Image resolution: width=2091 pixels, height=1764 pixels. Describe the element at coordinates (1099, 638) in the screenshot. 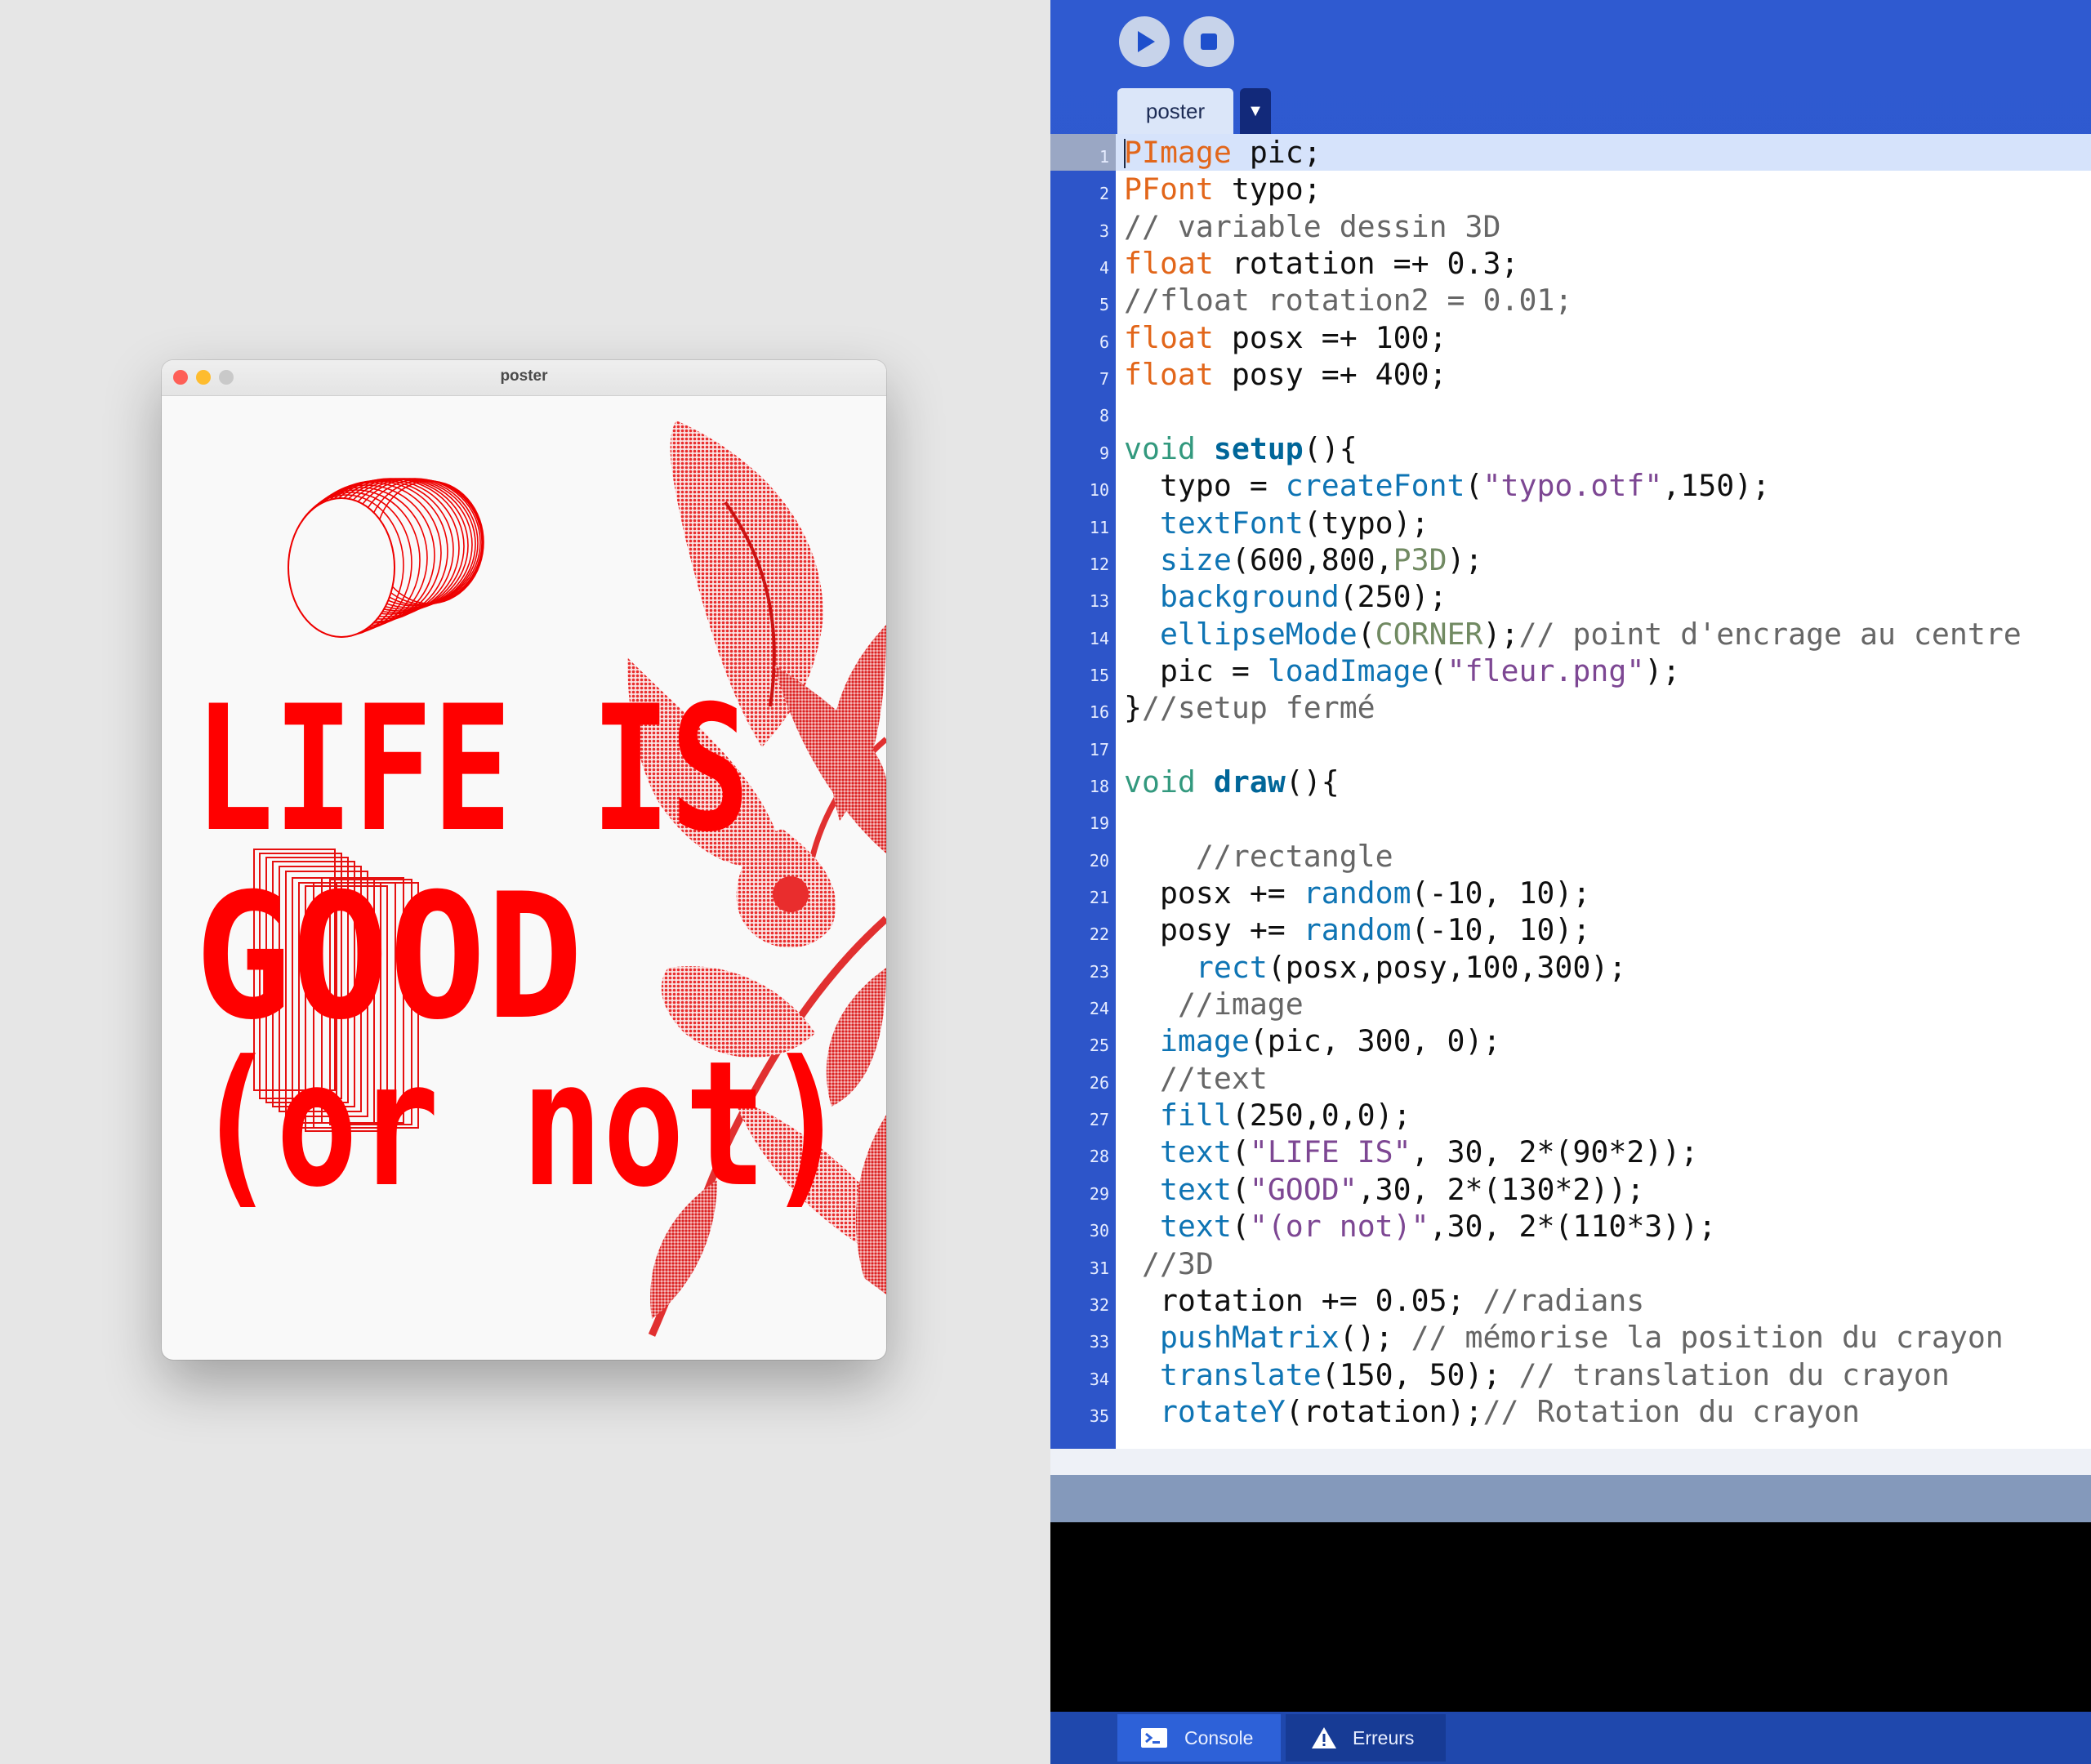

I see `line-number: 14` at that location.